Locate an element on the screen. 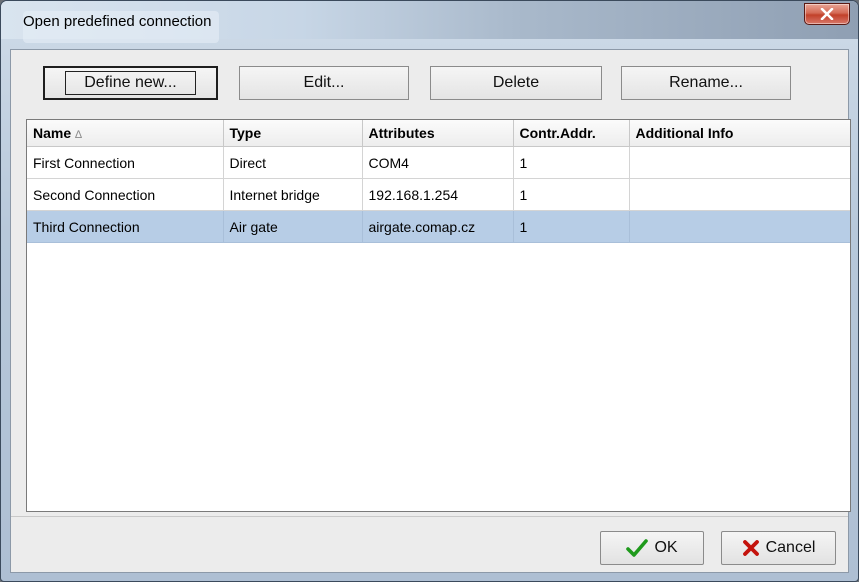 This screenshot has width=859, height=582. column-header-label: Name is located at coordinates (52, 133).